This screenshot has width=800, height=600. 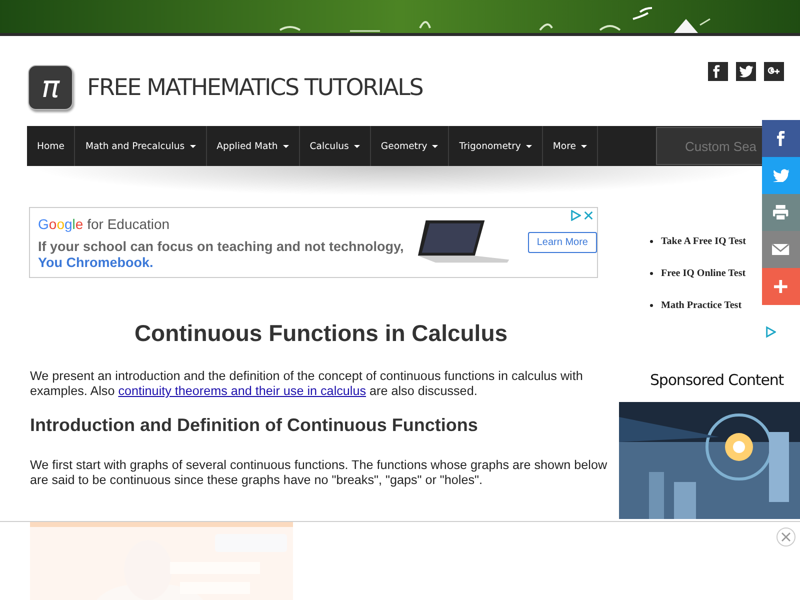 What do you see at coordinates (104, 224) in the screenshot?
I see `brand-text: Google for Education` at bounding box center [104, 224].